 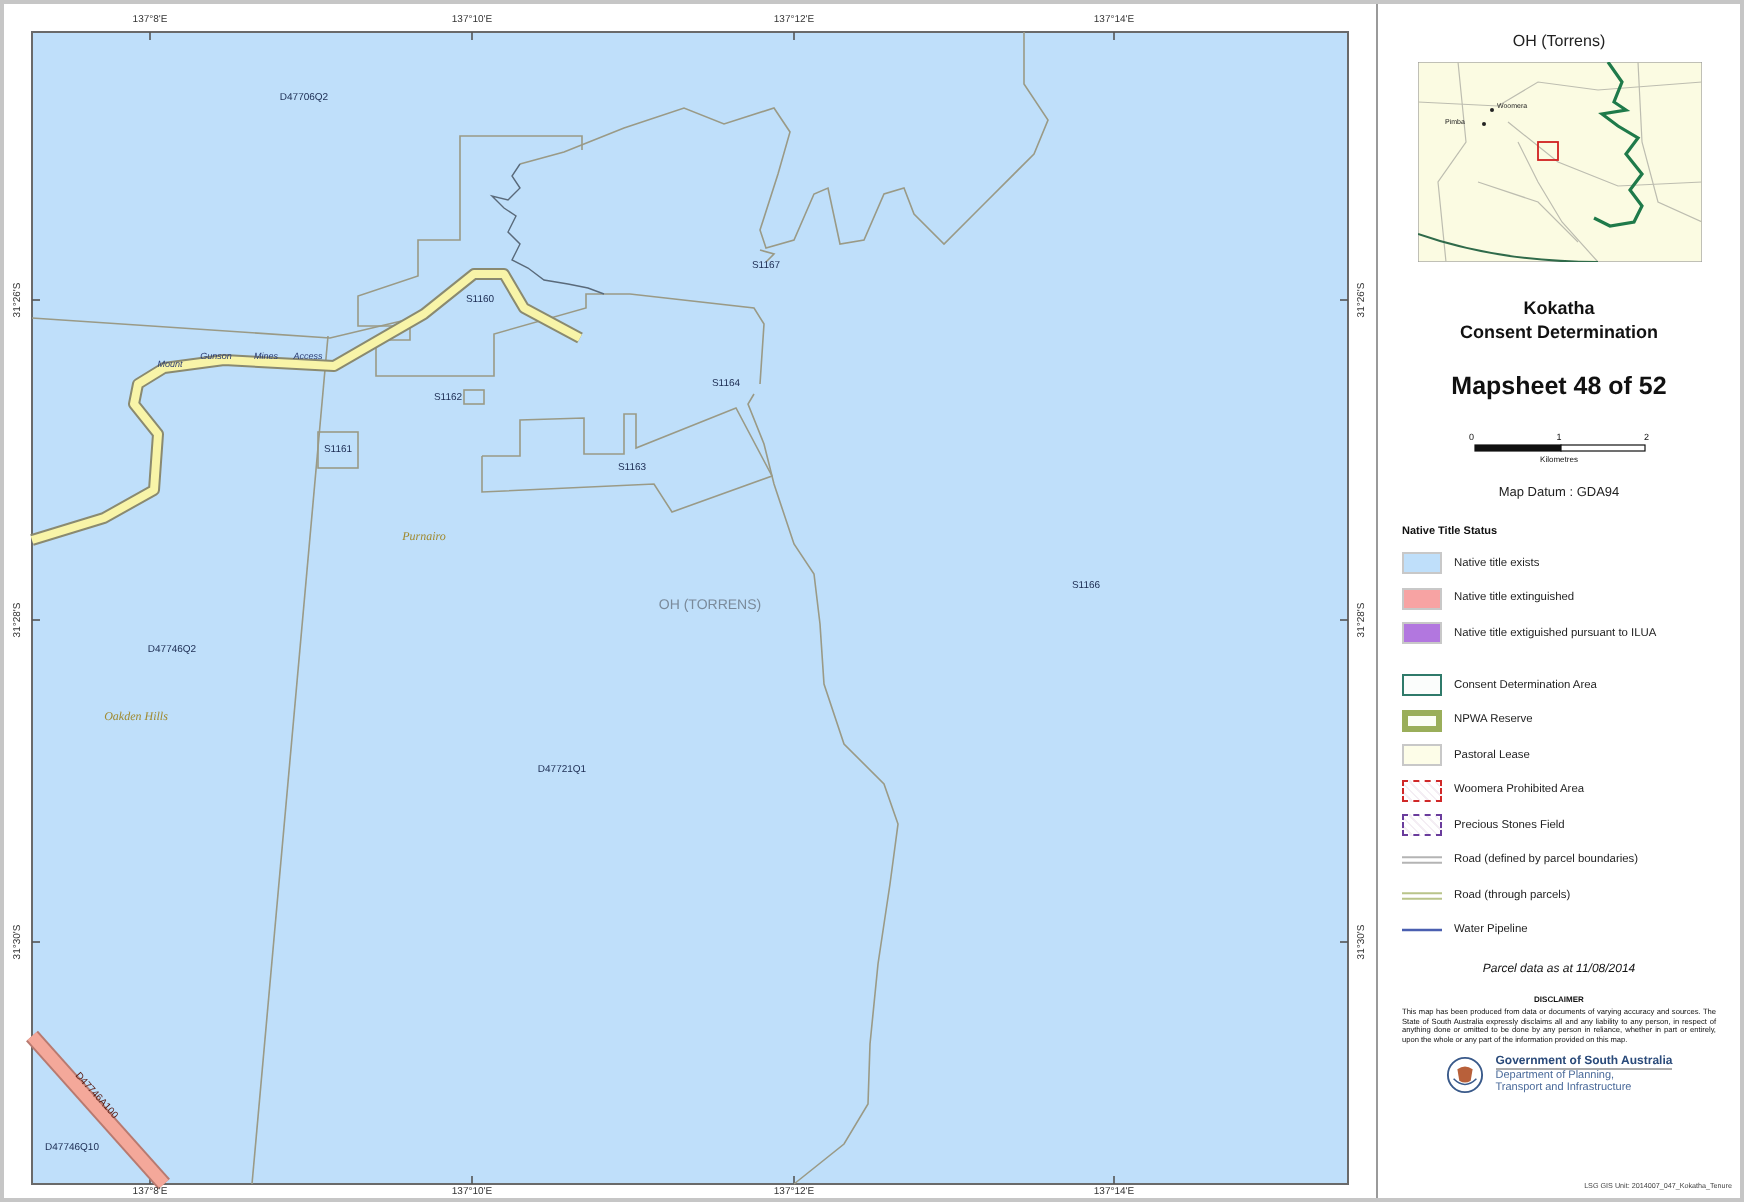 What do you see at coordinates (1559, 41) in the screenshot?
I see `area-title: OH (Torrens)` at bounding box center [1559, 41].